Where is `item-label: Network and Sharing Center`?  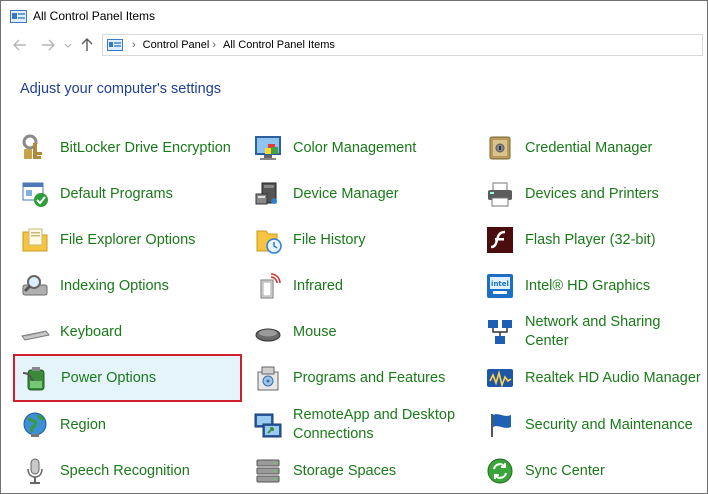
item-label: Network and Sharing Center is located at coordinates (592, 332).